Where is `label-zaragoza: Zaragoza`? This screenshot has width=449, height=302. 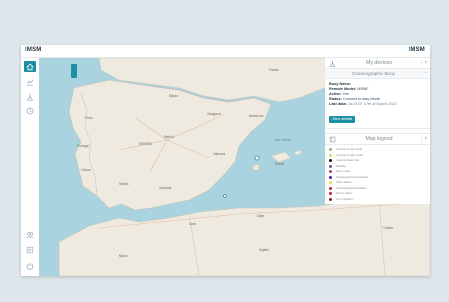 label-zaragoza: Zaragoza is located at coordinates (214, 114).